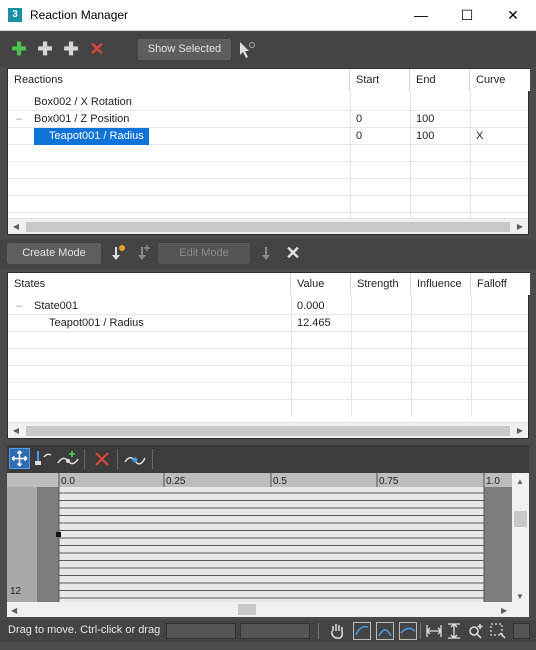  I want to click on col-influence-header: Influence, so click(441, 284).